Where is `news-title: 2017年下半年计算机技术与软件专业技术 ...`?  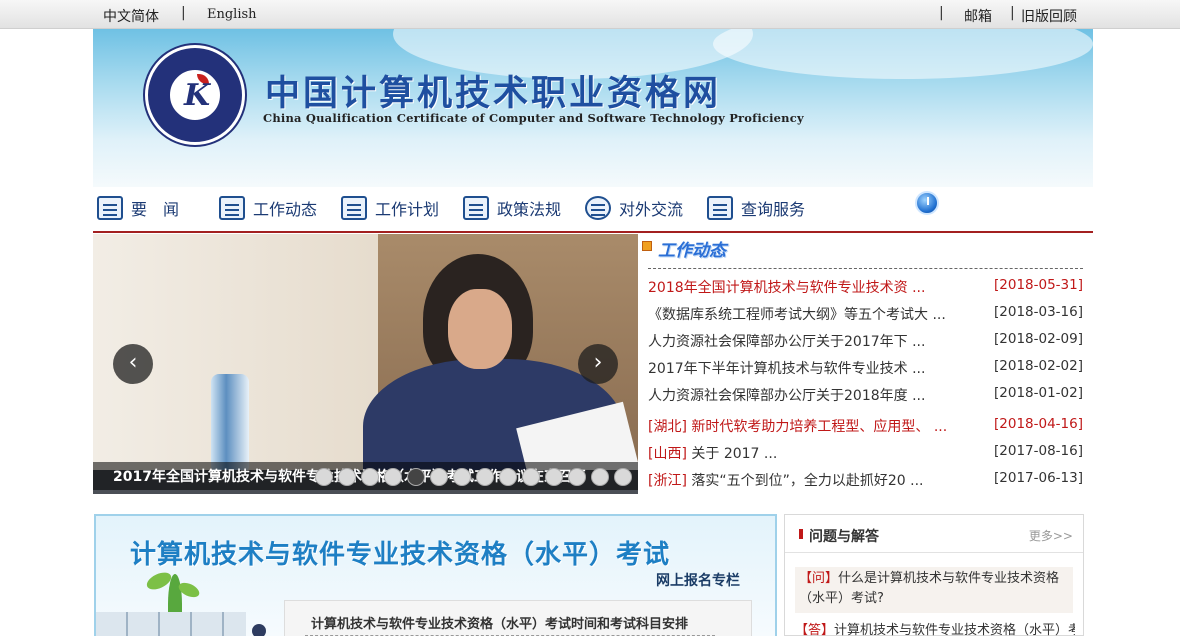 news-title: 2017年下半年计算机技术与软件专业技术 ... is located at coordinates (786, 368).